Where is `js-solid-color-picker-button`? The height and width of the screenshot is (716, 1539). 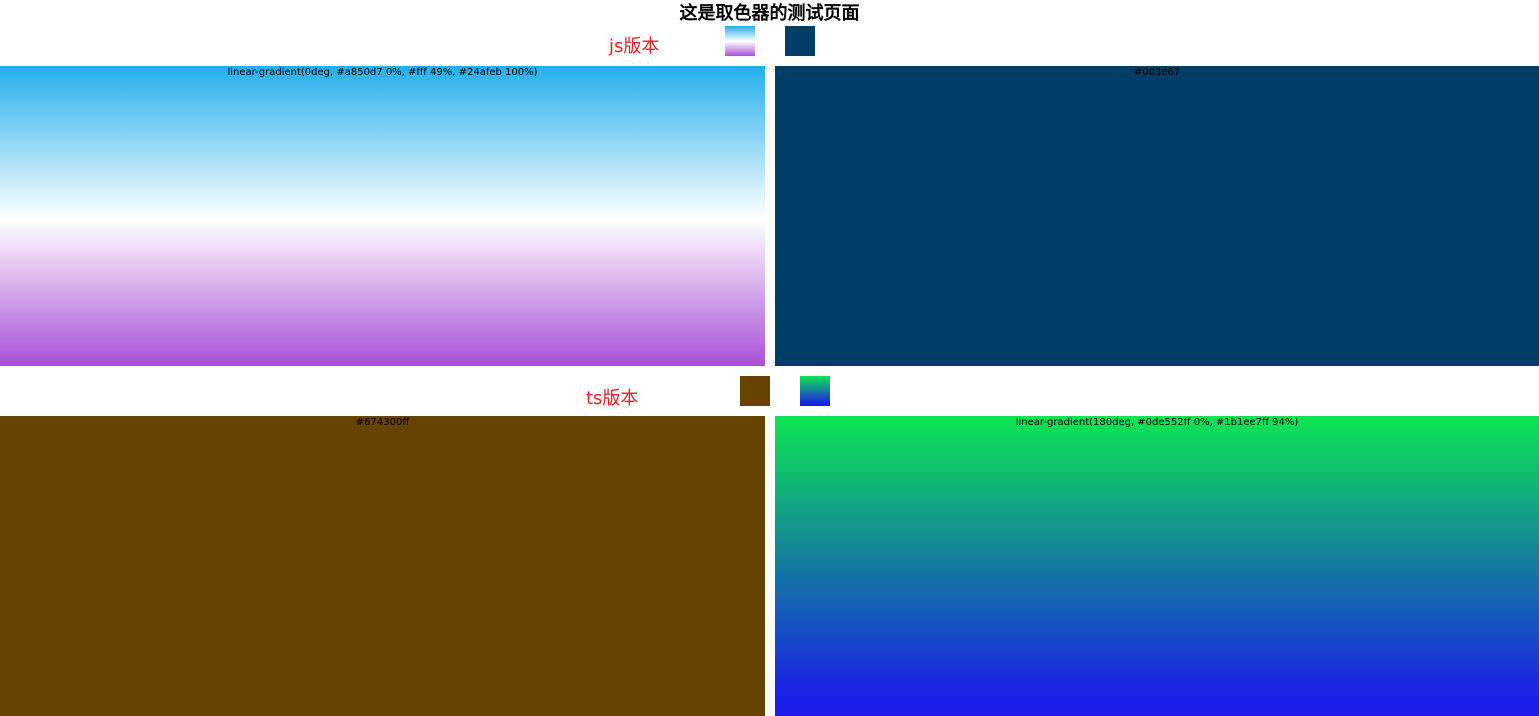
js-solid-color-picker-button is located at coordinates (800, 41).